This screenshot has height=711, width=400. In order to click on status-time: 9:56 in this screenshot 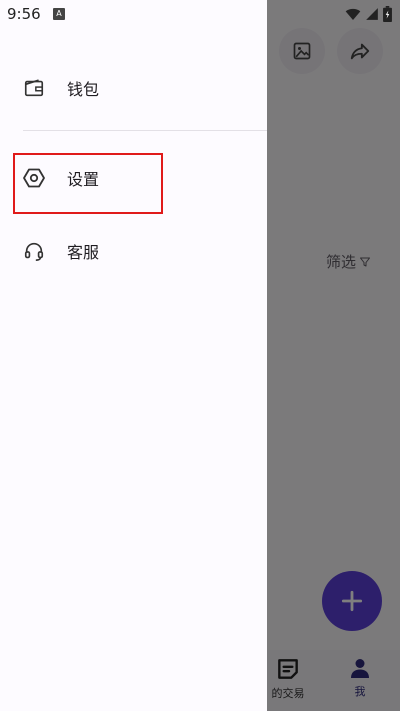, I will do `click(24, 14)`.